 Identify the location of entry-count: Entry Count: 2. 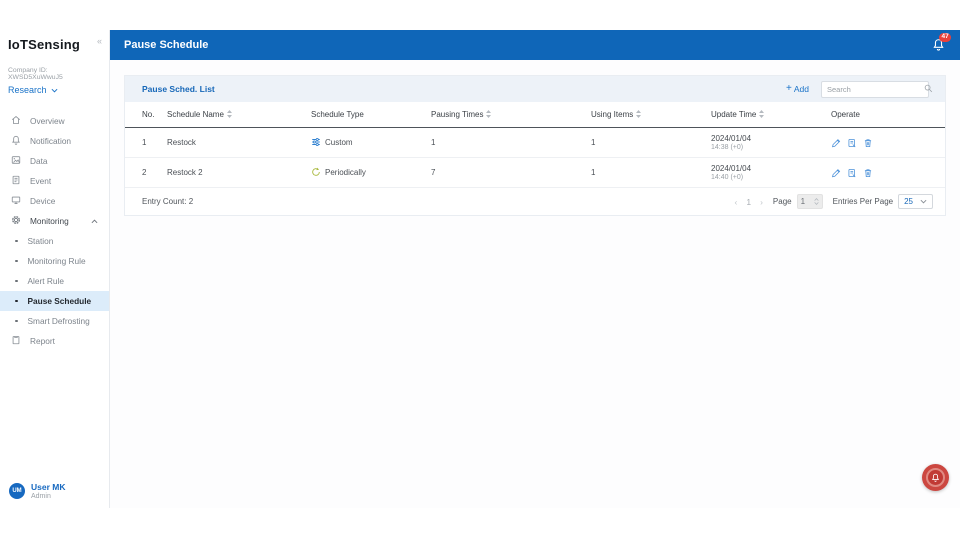
(168, 201).